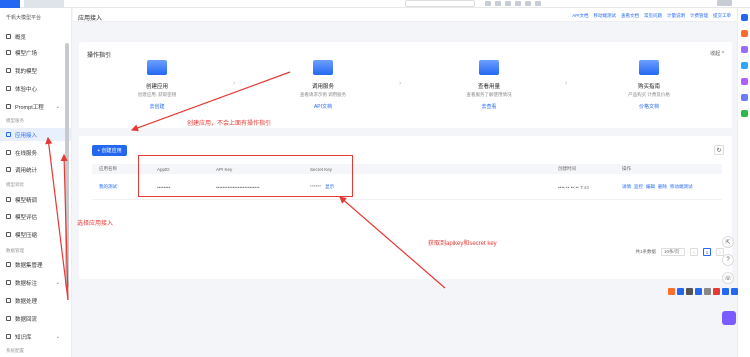  What do you see at coordinates (743, 182) in the screenshot?
I see `right-toolbar` at bounding box center [743, 182].